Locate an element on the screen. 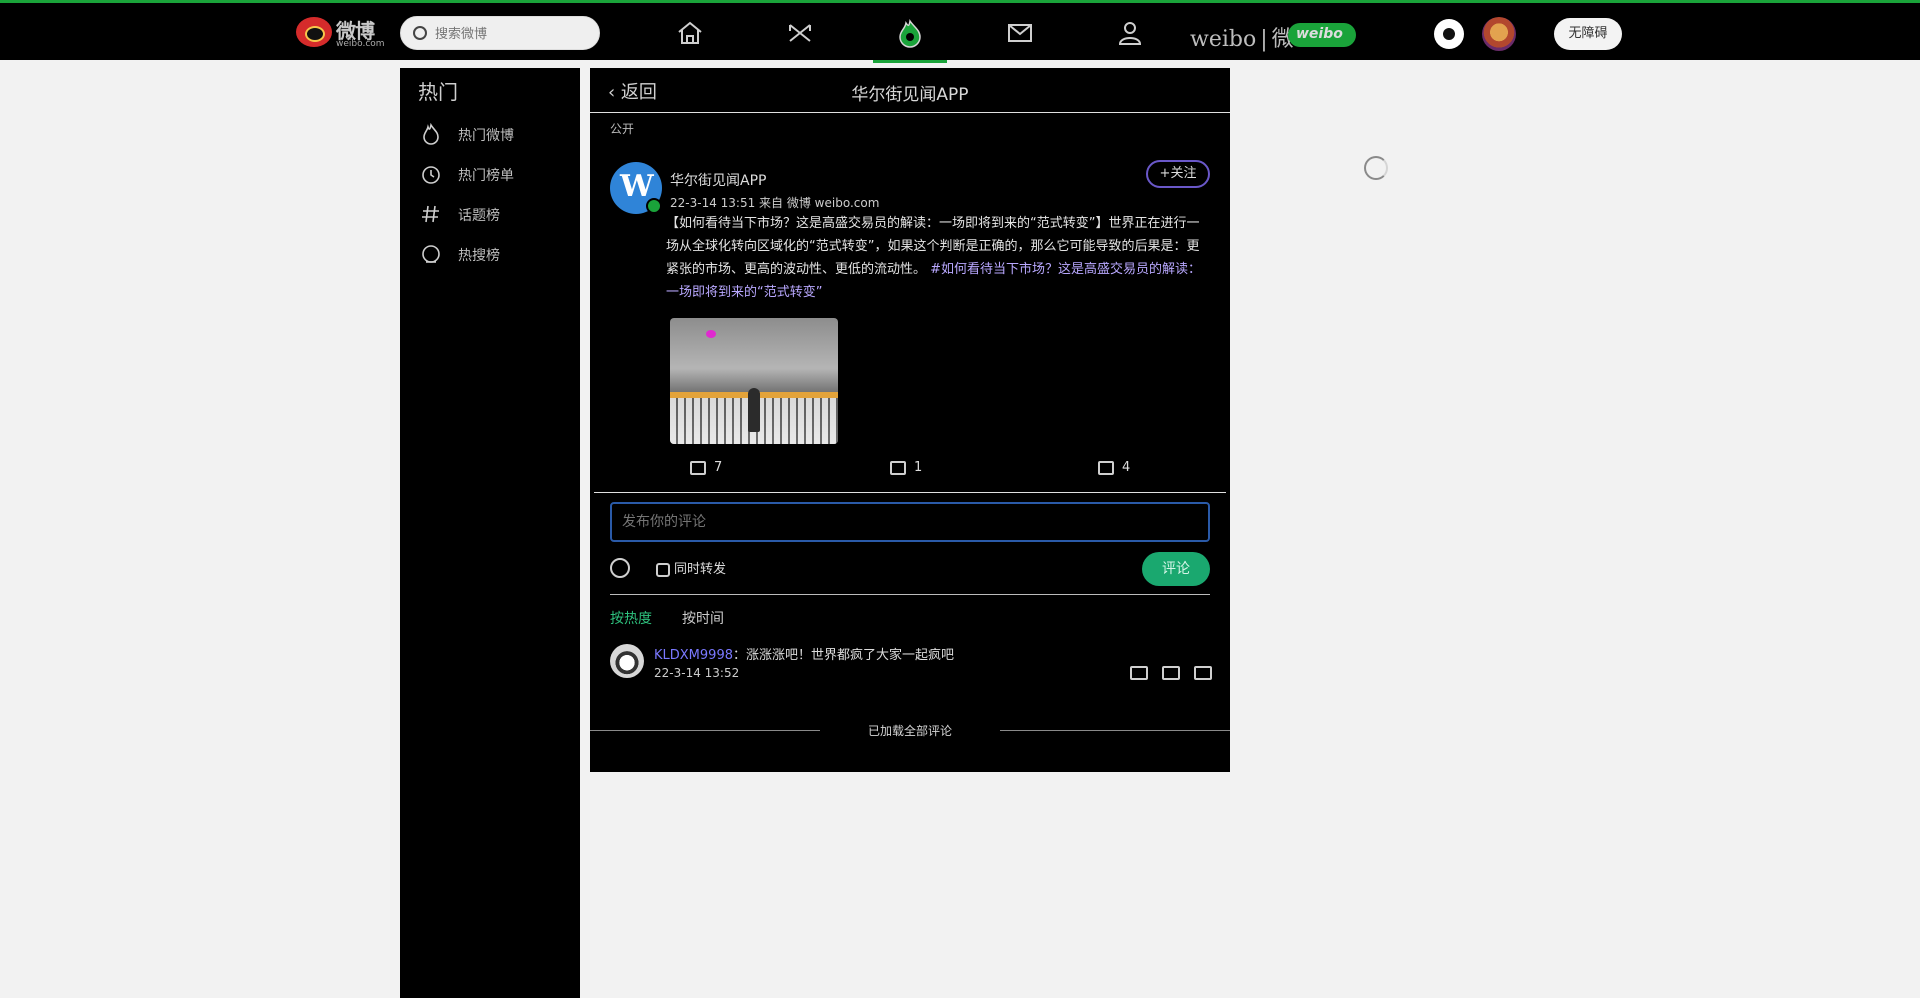 Image resolution: width=1920 pixels, height=998 pixels. weibo-brand: weibo | 微 is located at coordinates (1242, 39).